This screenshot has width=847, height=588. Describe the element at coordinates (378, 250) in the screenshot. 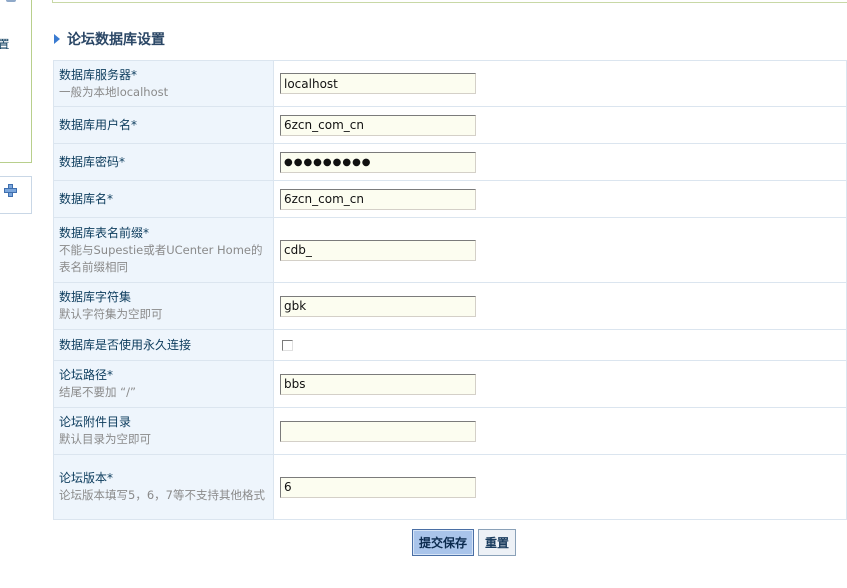

I see `db-table-prefix-input` at that location.